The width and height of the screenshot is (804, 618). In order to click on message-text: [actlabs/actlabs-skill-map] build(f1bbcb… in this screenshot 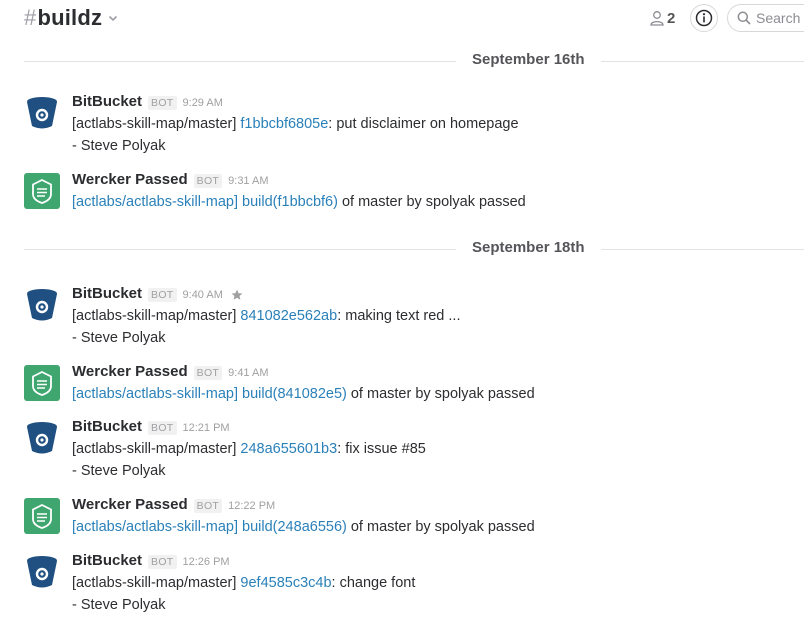, I will do `click(428, 202)`.